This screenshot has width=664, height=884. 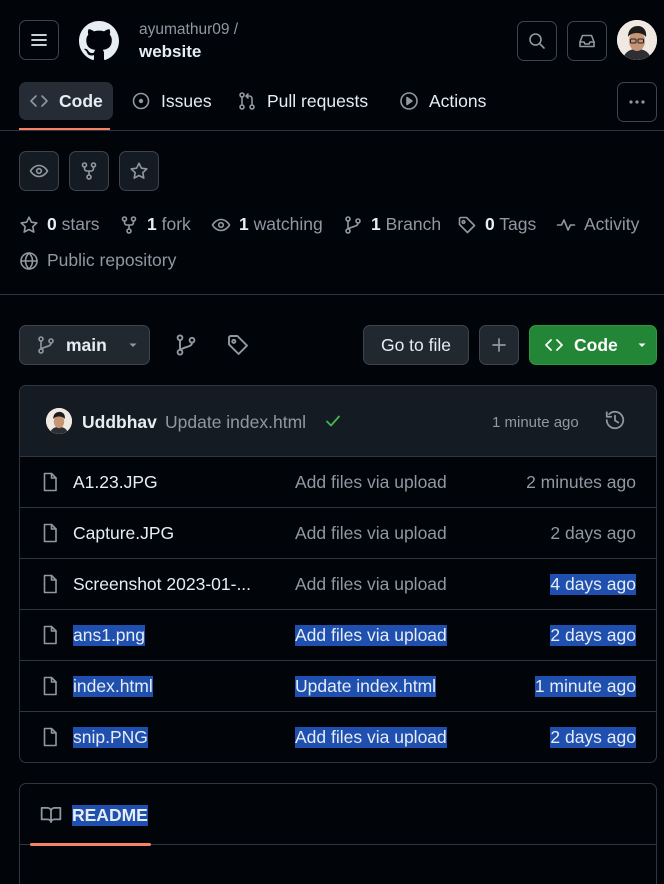 I want to click on tags-stat: 0 Tags, so click(x=496, y=224).